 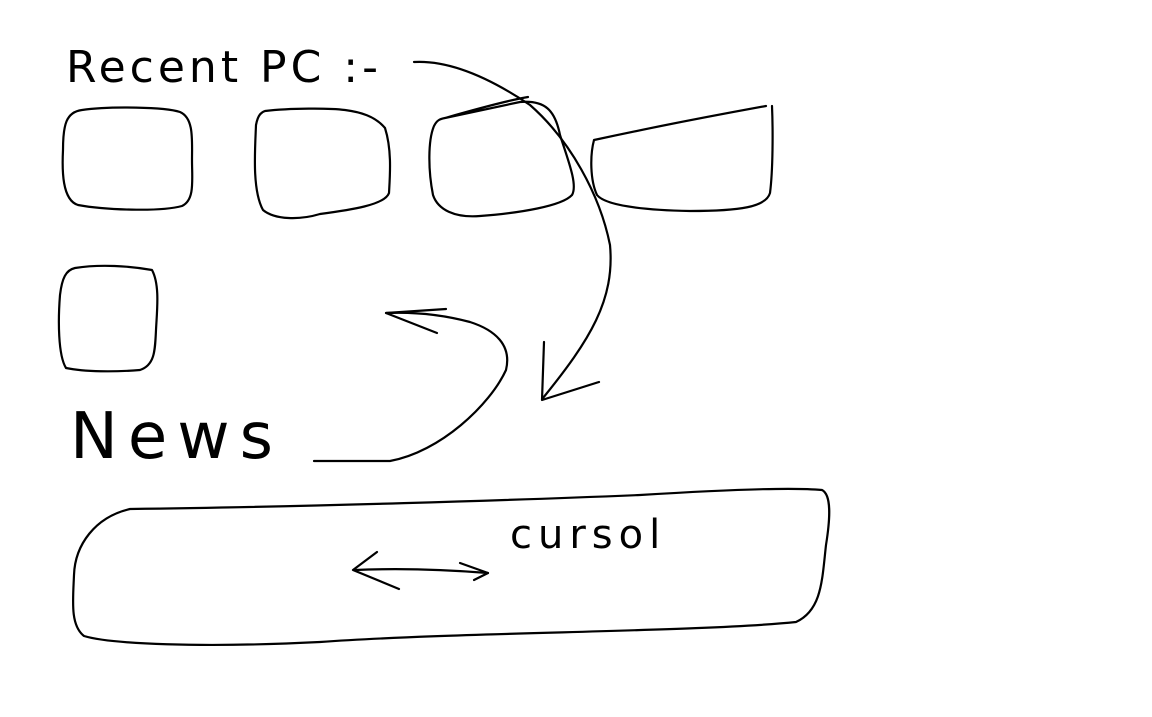 What do you see at coordinates (421, 571) in the screenshot?
I see `swipe-arrow` at bounding box center [421, 571].